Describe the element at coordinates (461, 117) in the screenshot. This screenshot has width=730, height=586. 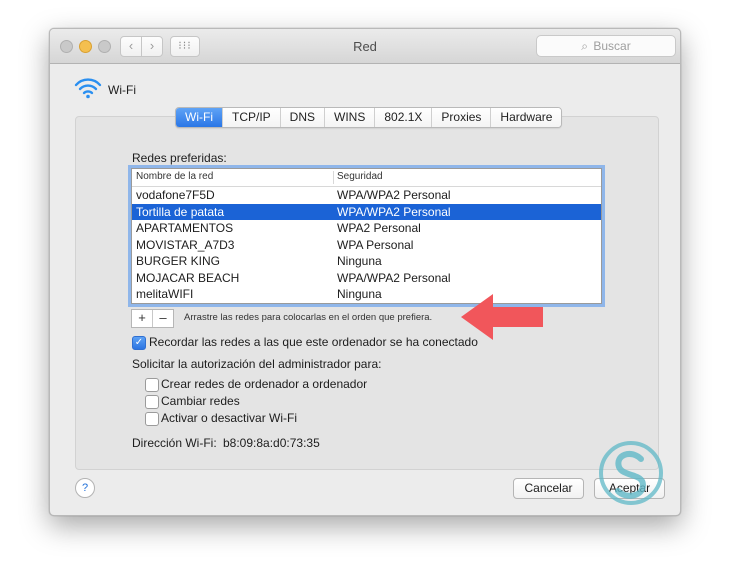
I see `tab-proxies: Proxies` at that location.